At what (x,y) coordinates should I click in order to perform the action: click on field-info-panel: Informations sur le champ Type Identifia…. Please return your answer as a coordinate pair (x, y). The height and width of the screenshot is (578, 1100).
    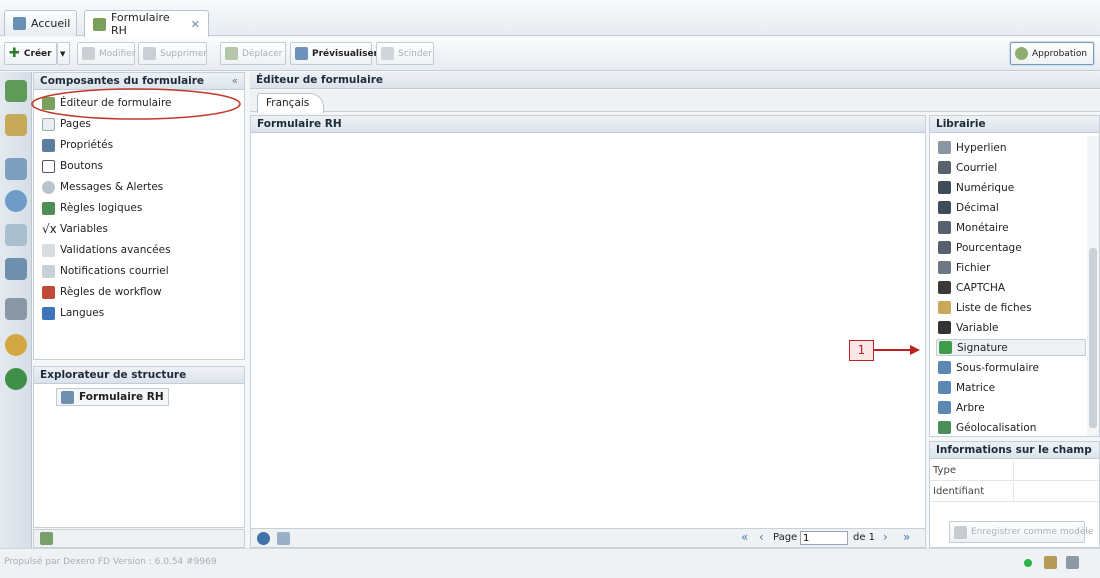
    Looking at the image, I should click on (1014, 494).